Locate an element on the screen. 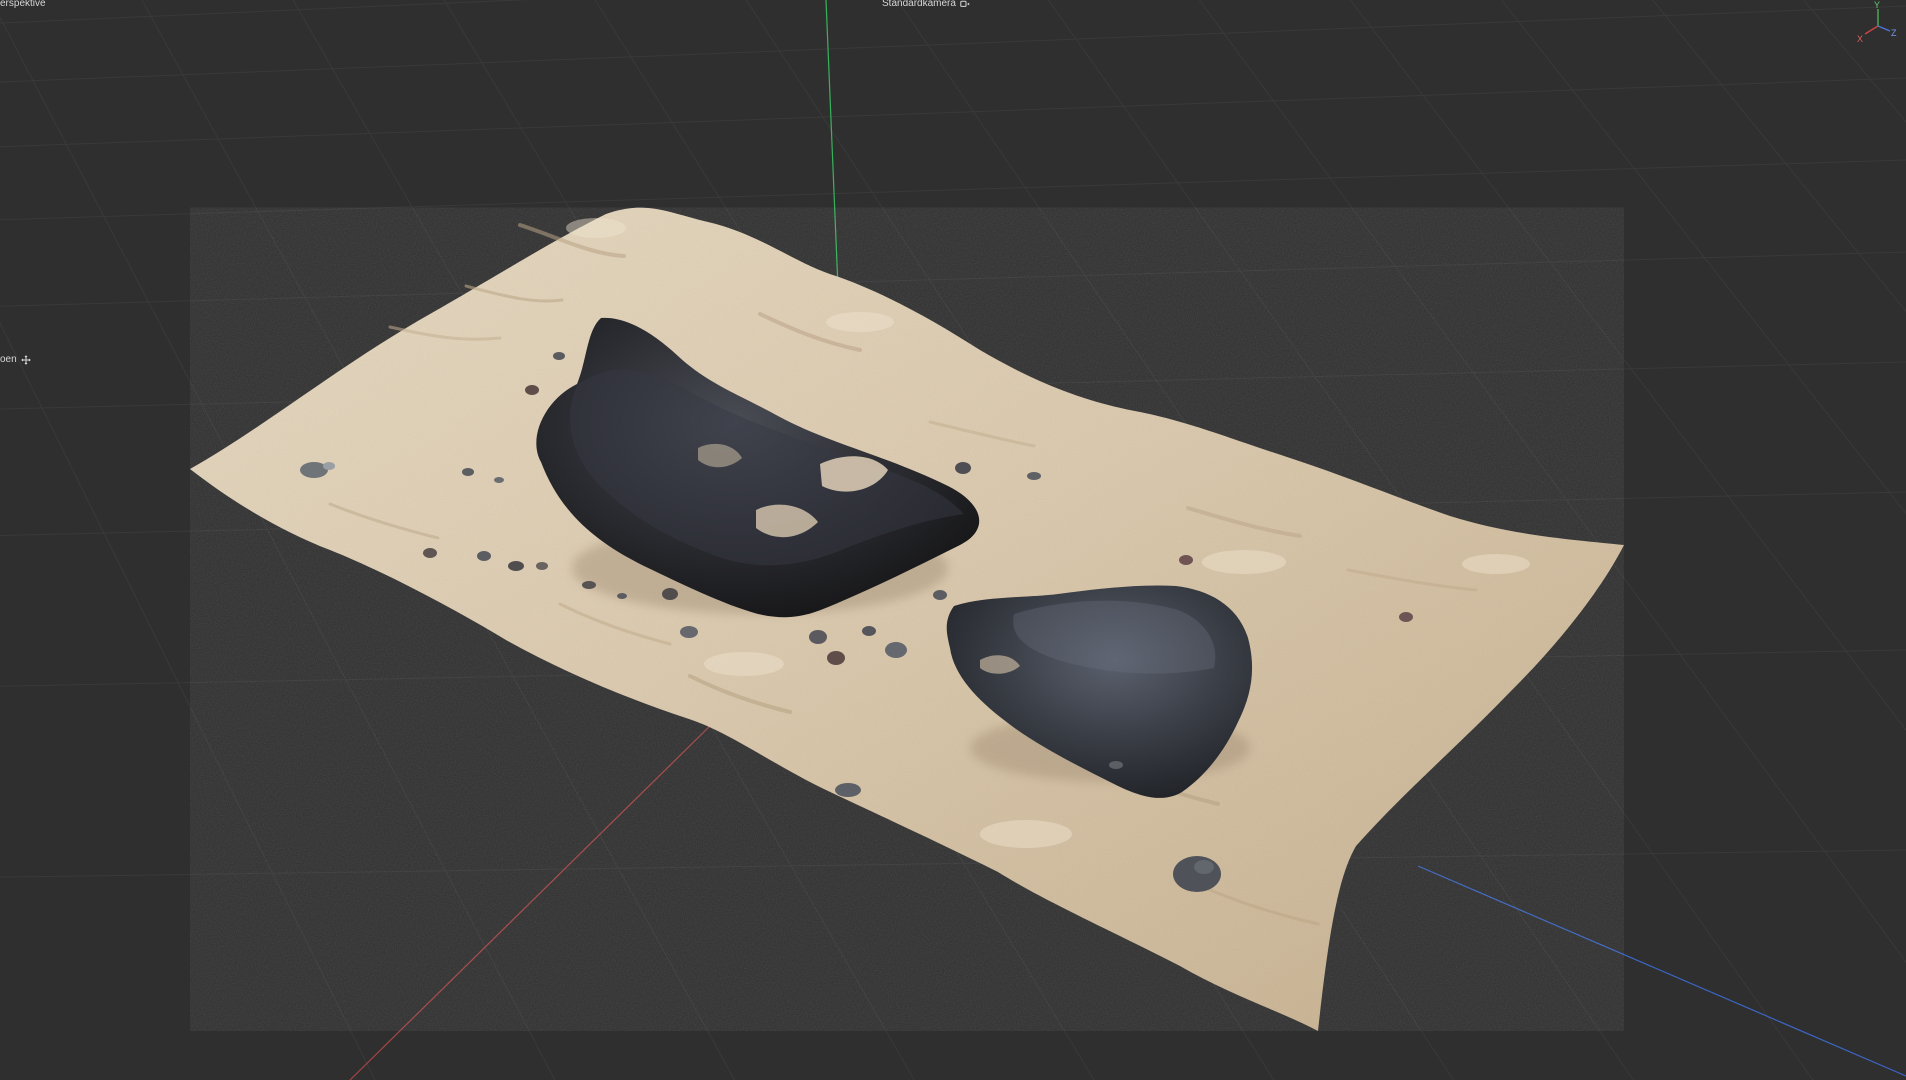 The height and width of the screenshot is (1080, 1906). gizmo-x-axis is located at coordinates (1871, 30).